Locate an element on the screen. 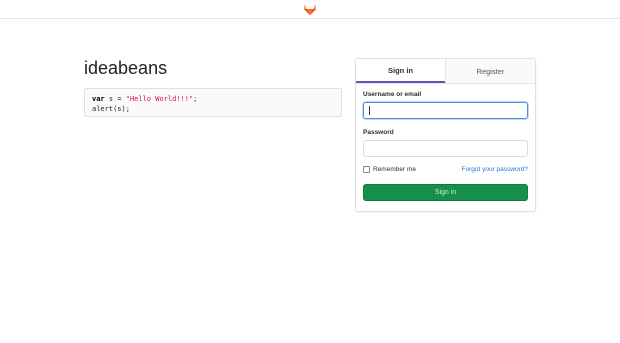 The image size is (620, 343). auth-tabs: Sign in Register is located at coordinates (445, 71).